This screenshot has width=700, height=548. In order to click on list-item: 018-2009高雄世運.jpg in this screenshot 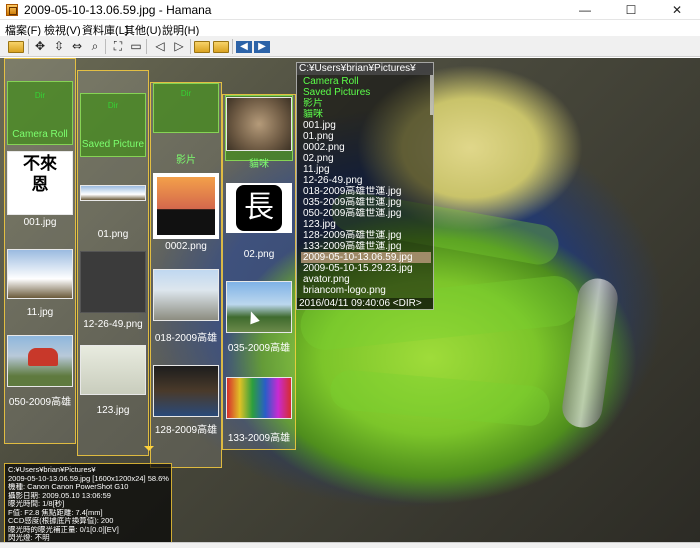, I will do `click(368, 191)`.